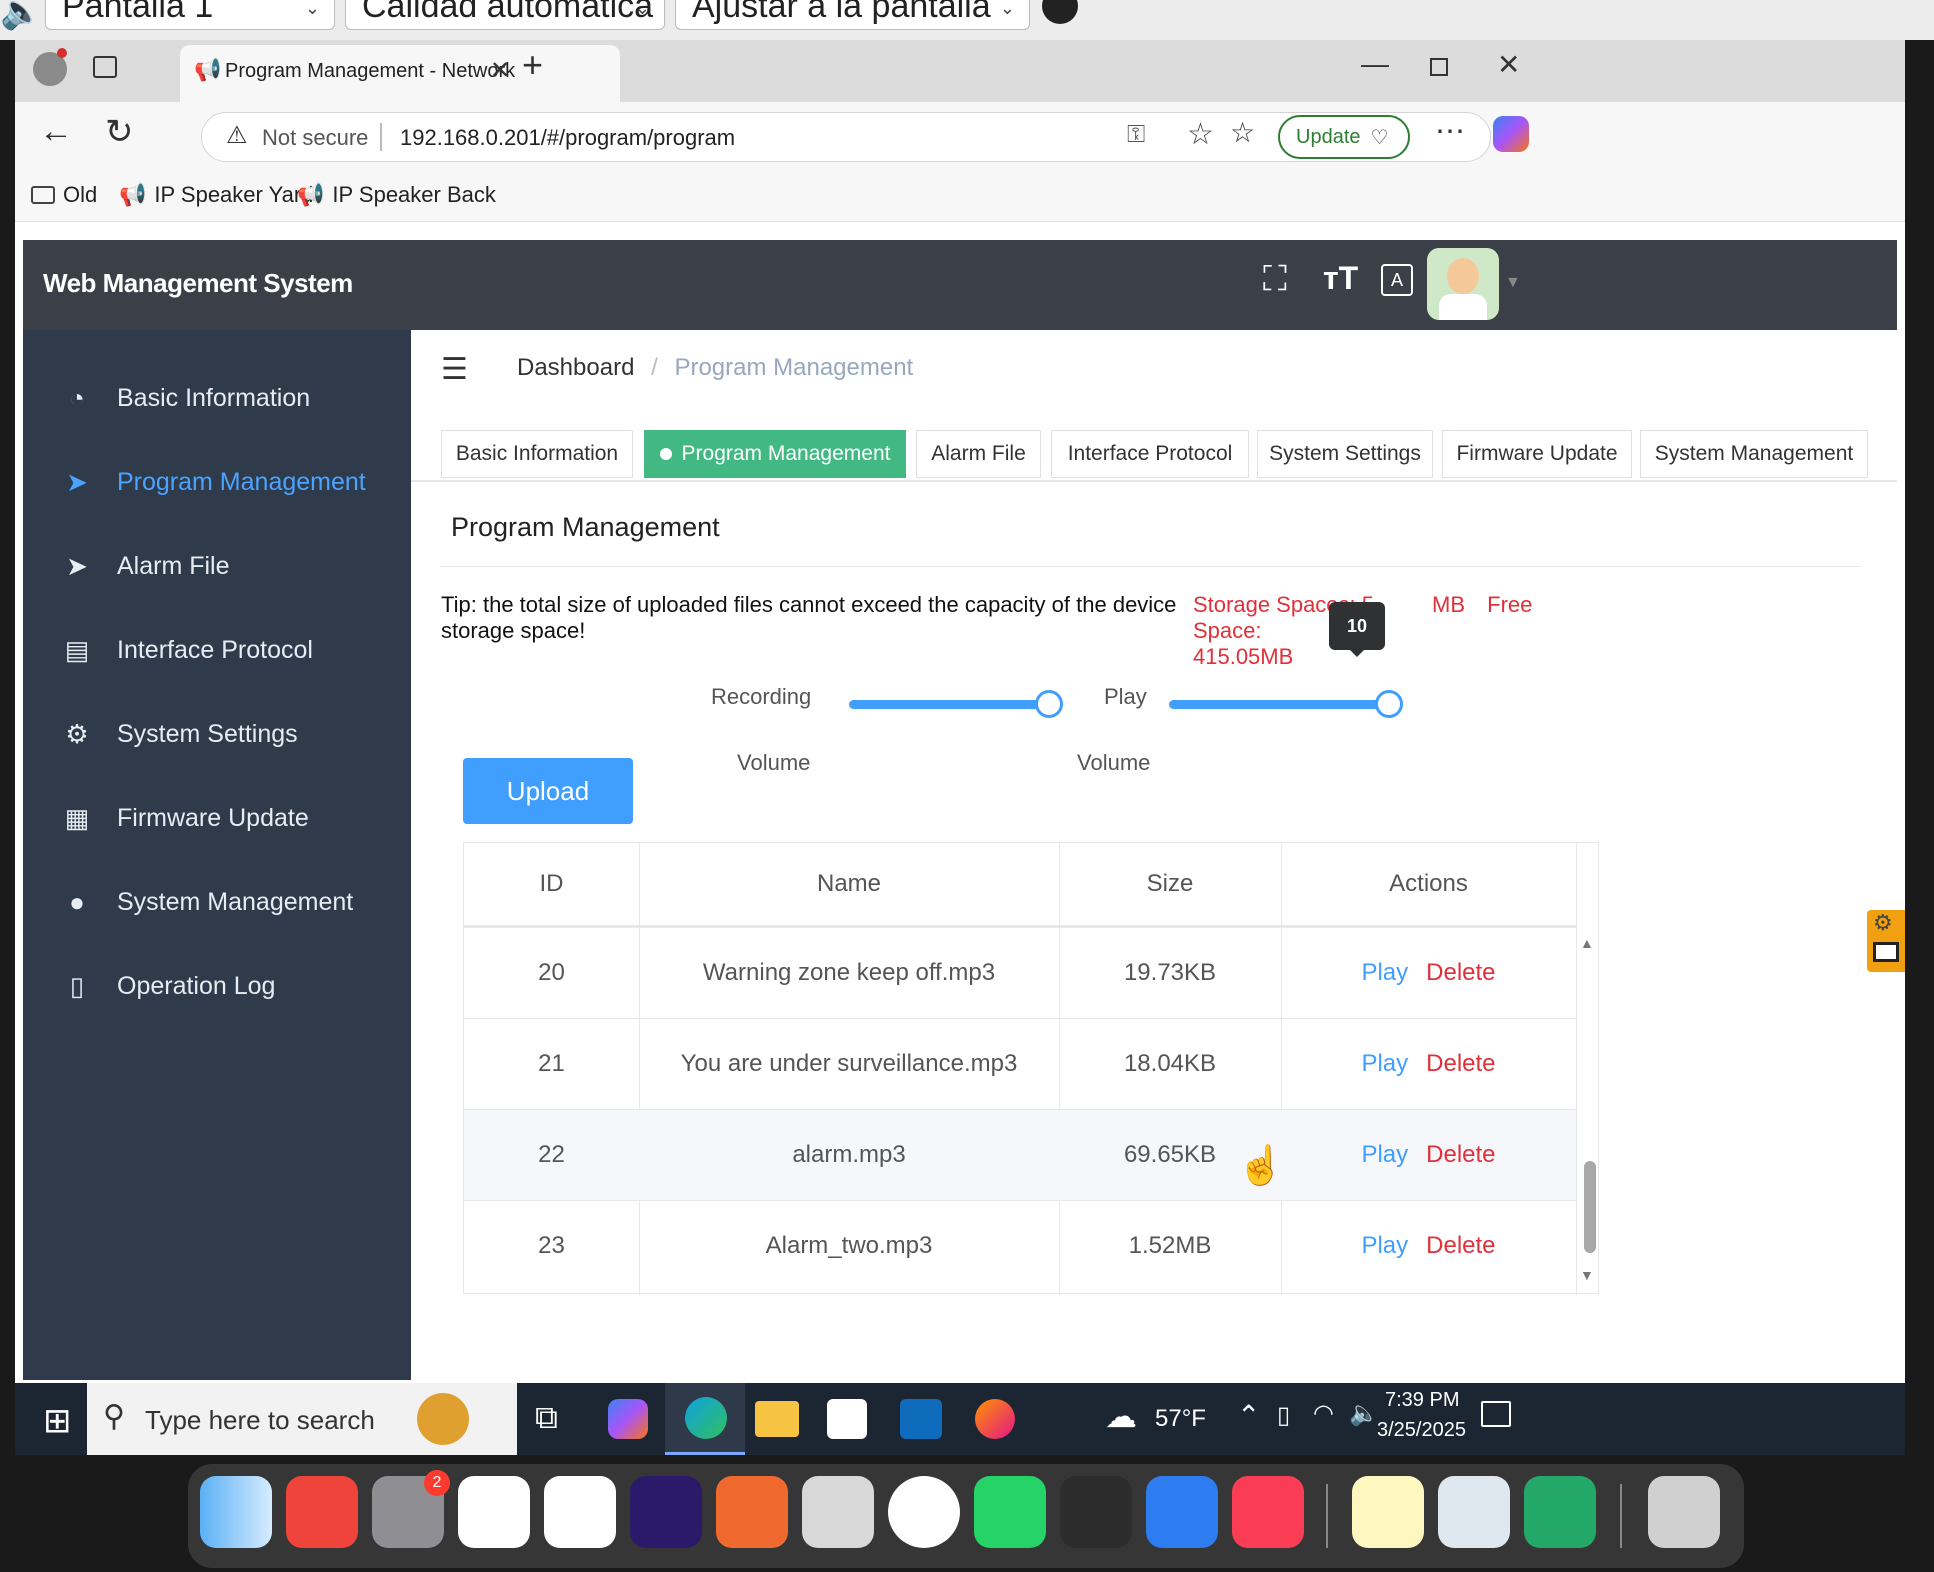 The width and height of the screenshot is (1934, 1572). Describe the element at coordinates (706, 1418) in the screenshot. I see `edge-icon` at that location.